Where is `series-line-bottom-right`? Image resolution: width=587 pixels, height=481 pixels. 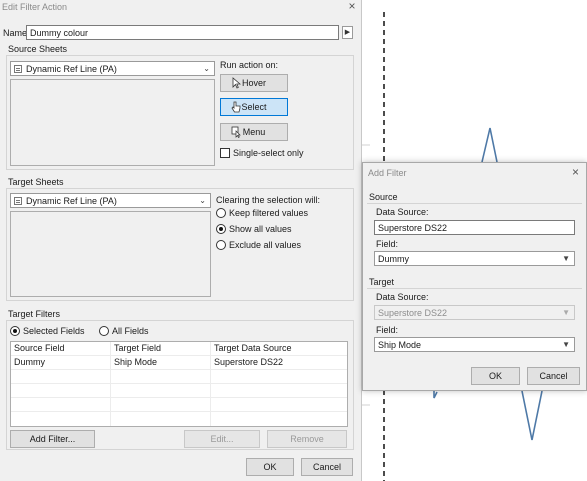
series-line-bottom-right is located at coordinates (532, 415).